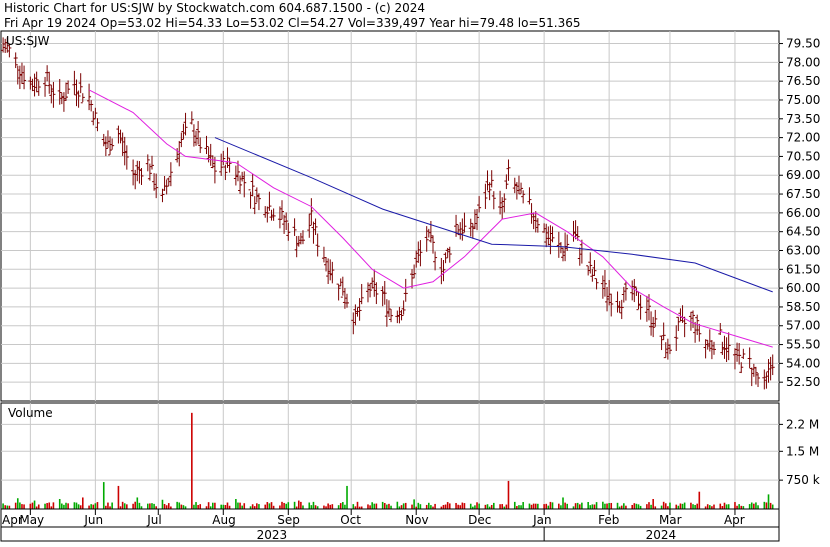 The width and height of the screenshot is (830, 547). What do you see at coordinates (608, 520) in the screenshot?
I see `month-label: Feb` at bounding box center [608, 520].